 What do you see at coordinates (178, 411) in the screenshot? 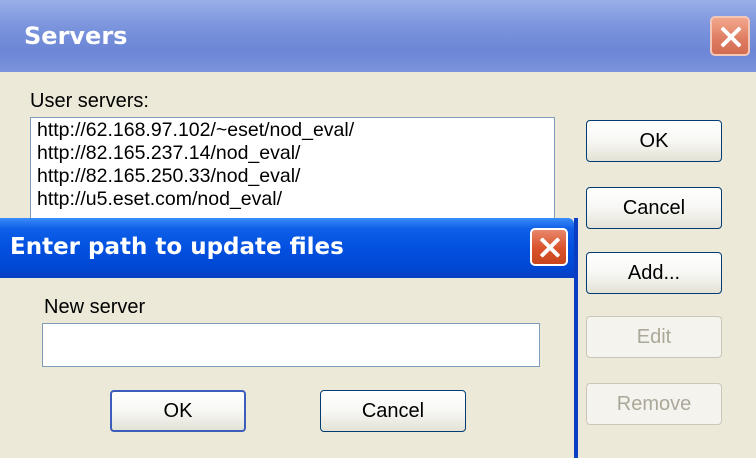
I see `dialog-ok-button: OK` at bounding box center [178, 411].